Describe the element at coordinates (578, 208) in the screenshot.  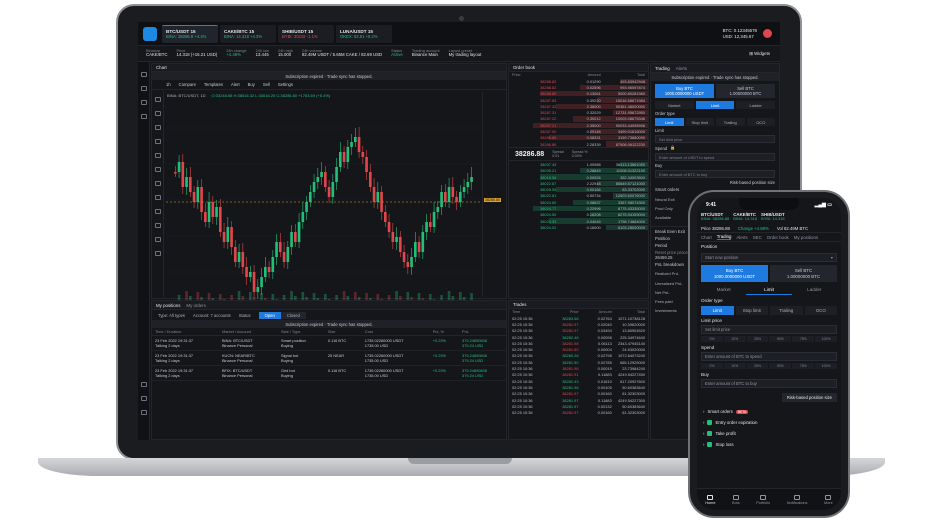
I see `orderbook-row: 38024.77 0.22996 8775.43335000` at that location.